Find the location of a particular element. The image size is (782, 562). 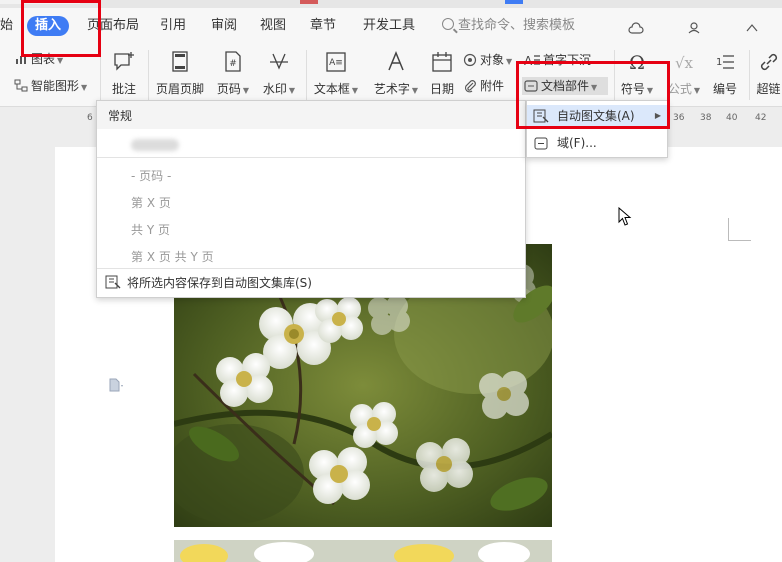

tab-view: 视图 is located at coordinates (273, 26).